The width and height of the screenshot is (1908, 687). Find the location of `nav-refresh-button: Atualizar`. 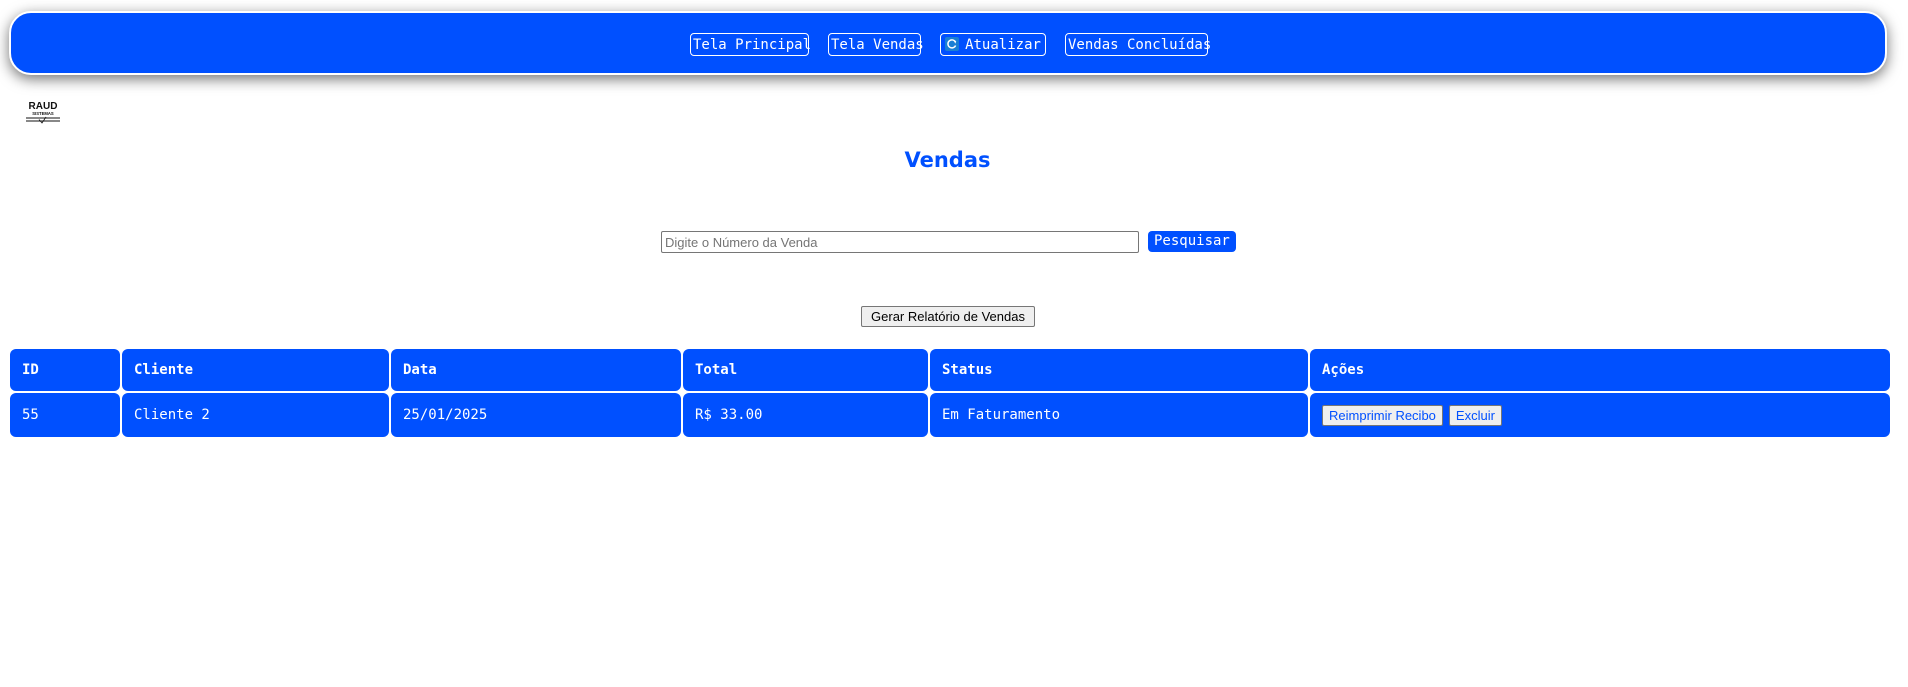

nav-refresh-button: Atualizar is located at coordinates (993, 44).